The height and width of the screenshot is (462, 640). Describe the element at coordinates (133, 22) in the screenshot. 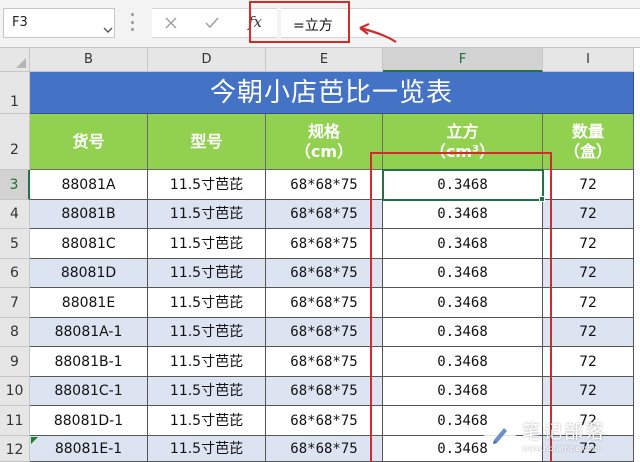

I see `grip-handle-icon` at that location.